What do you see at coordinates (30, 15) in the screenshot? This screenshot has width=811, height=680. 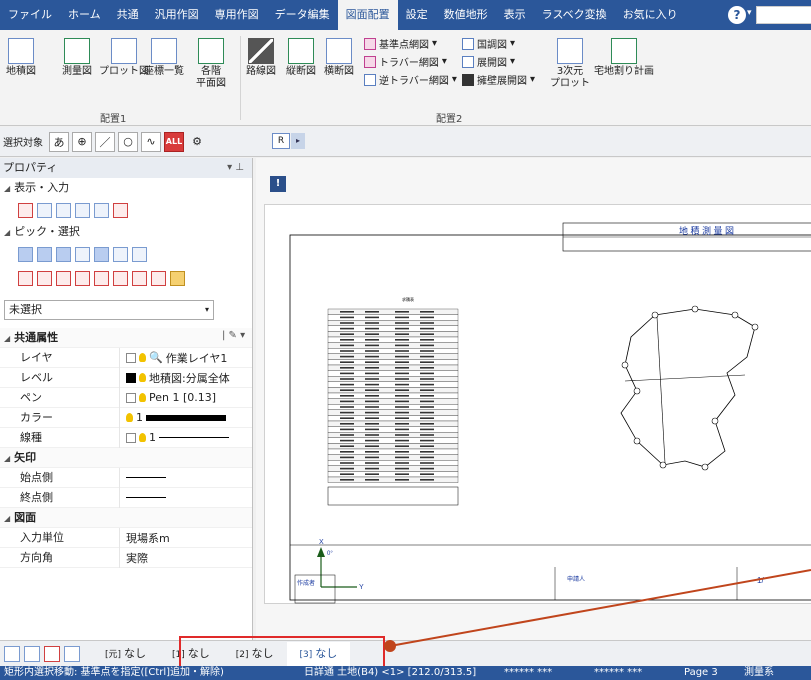 I see `ribbon-tab: ファイル` at bounding box center [30, 15].